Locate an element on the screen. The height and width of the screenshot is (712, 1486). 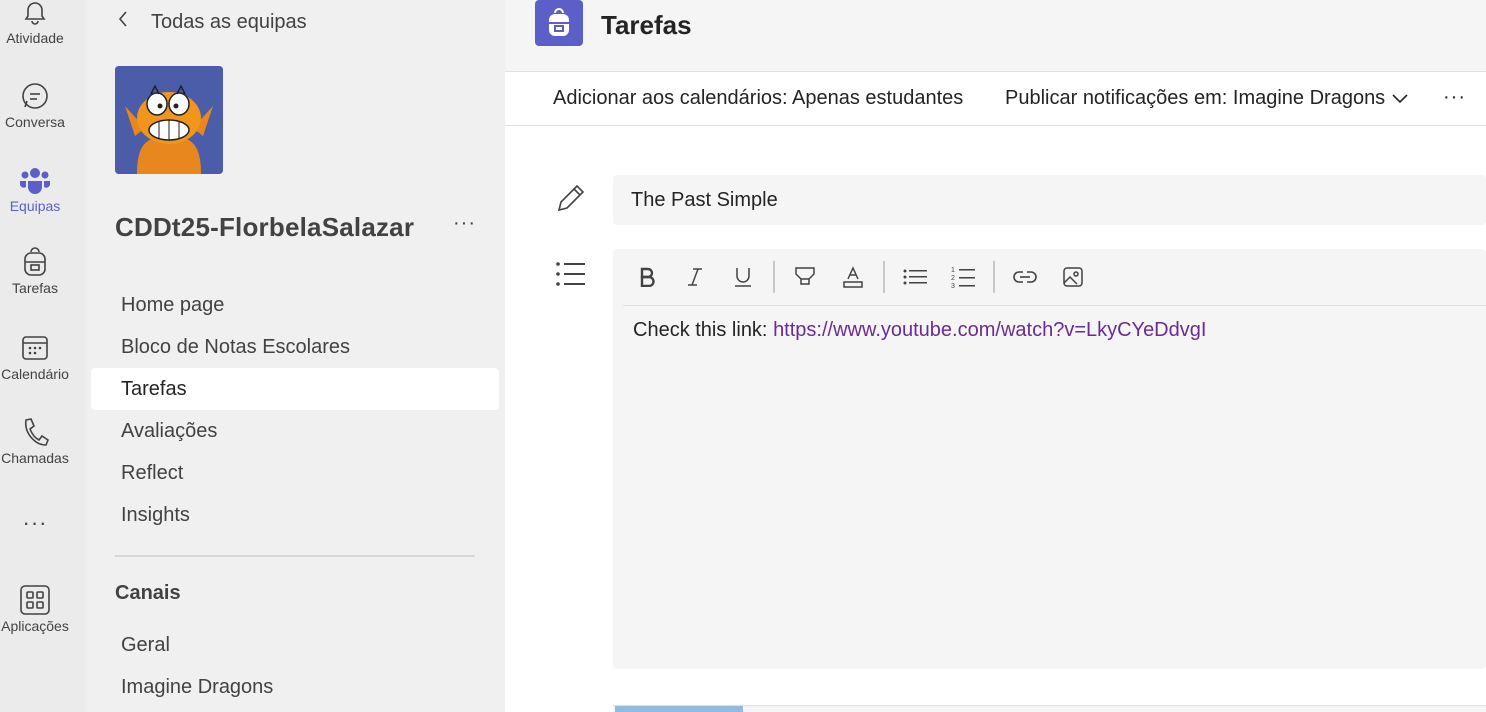
nav-item-reflect: Reflect is located at coordinates (295, 473).